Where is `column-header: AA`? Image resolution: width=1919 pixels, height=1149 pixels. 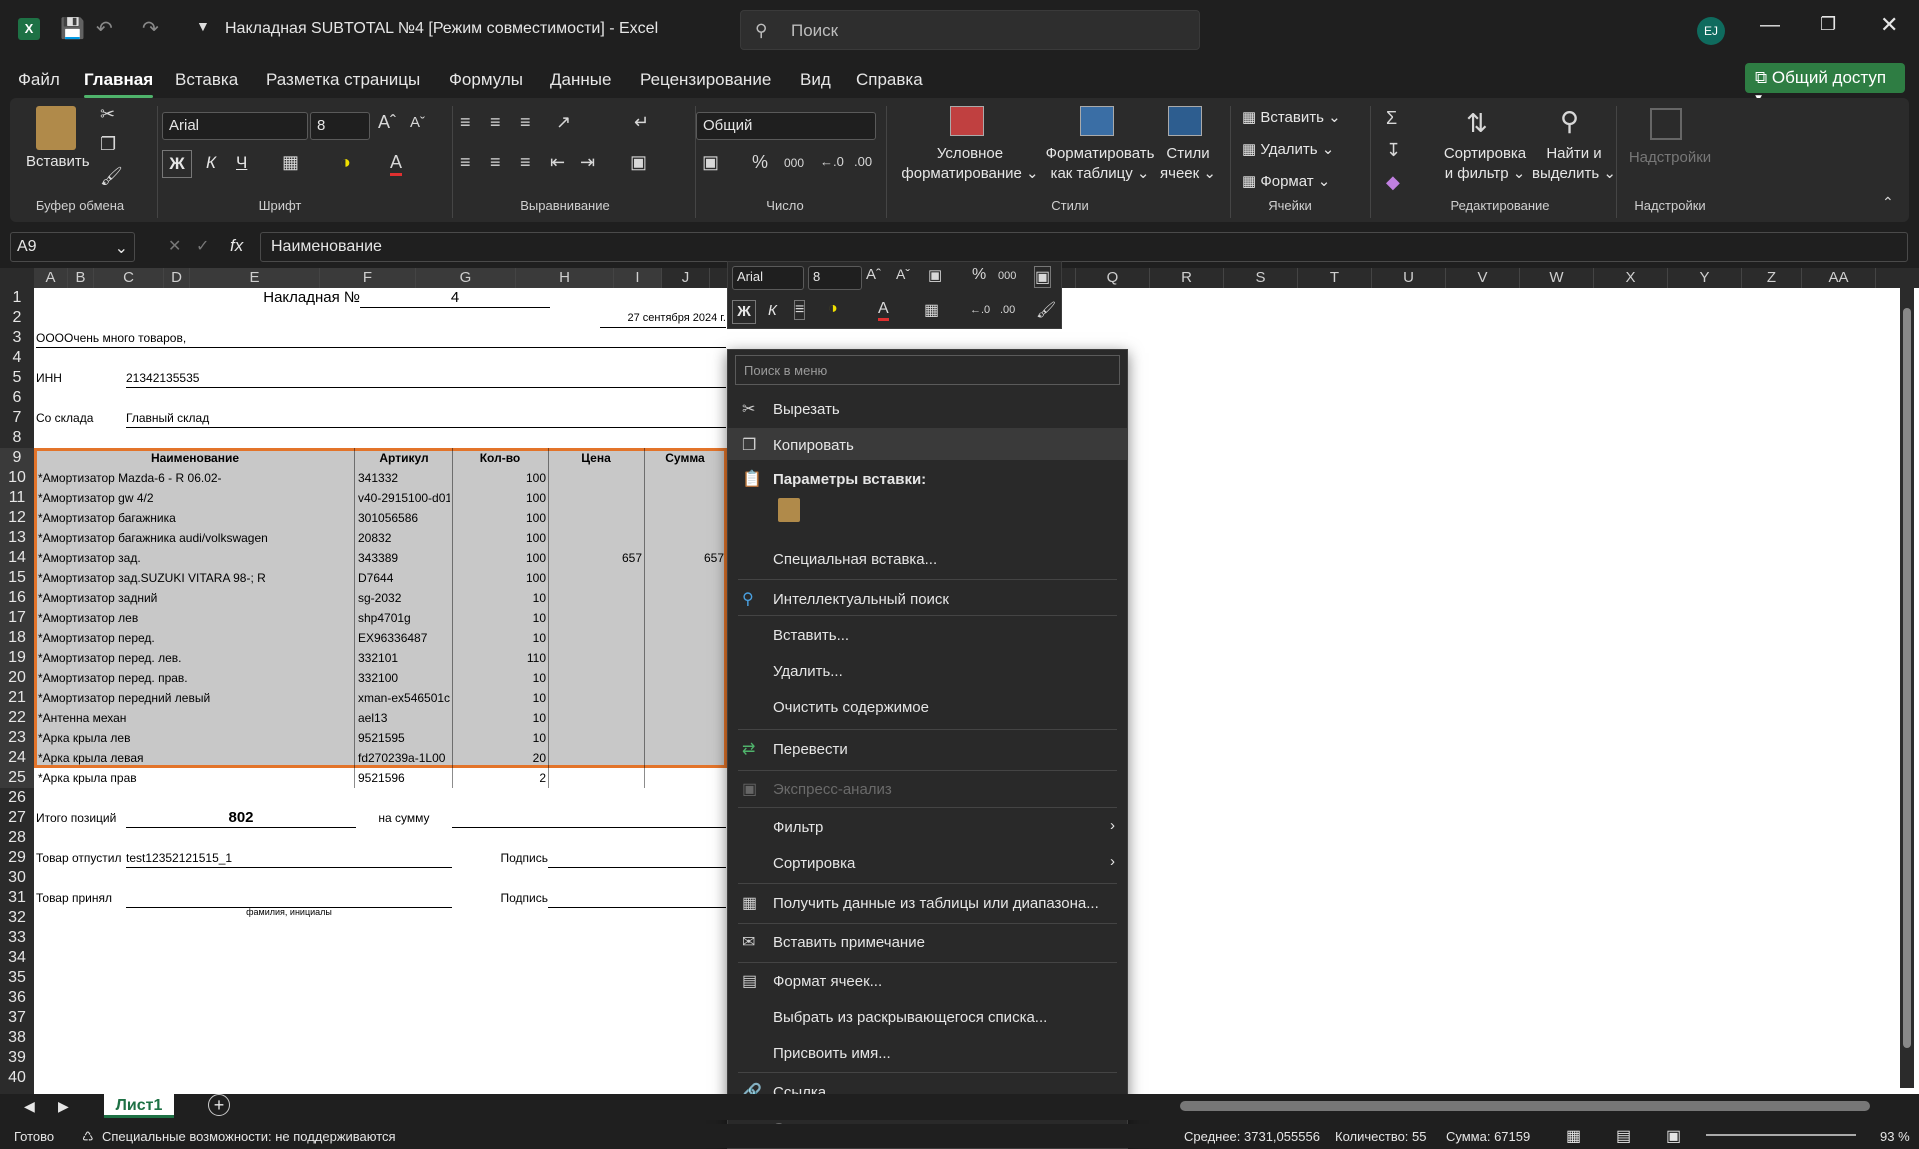 column-header: AA is located at coordinates (1839, 278).